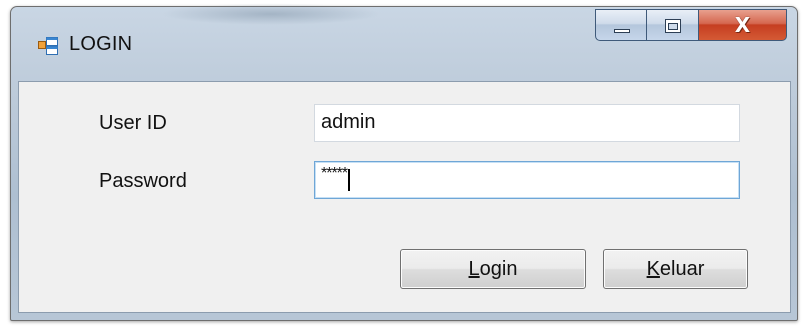 Image resolution: width=804 pixels, height=327 pixels. Describe the element at coordinates (133, 123) in the screenshot. I see `userid-label: User ID` at that location.